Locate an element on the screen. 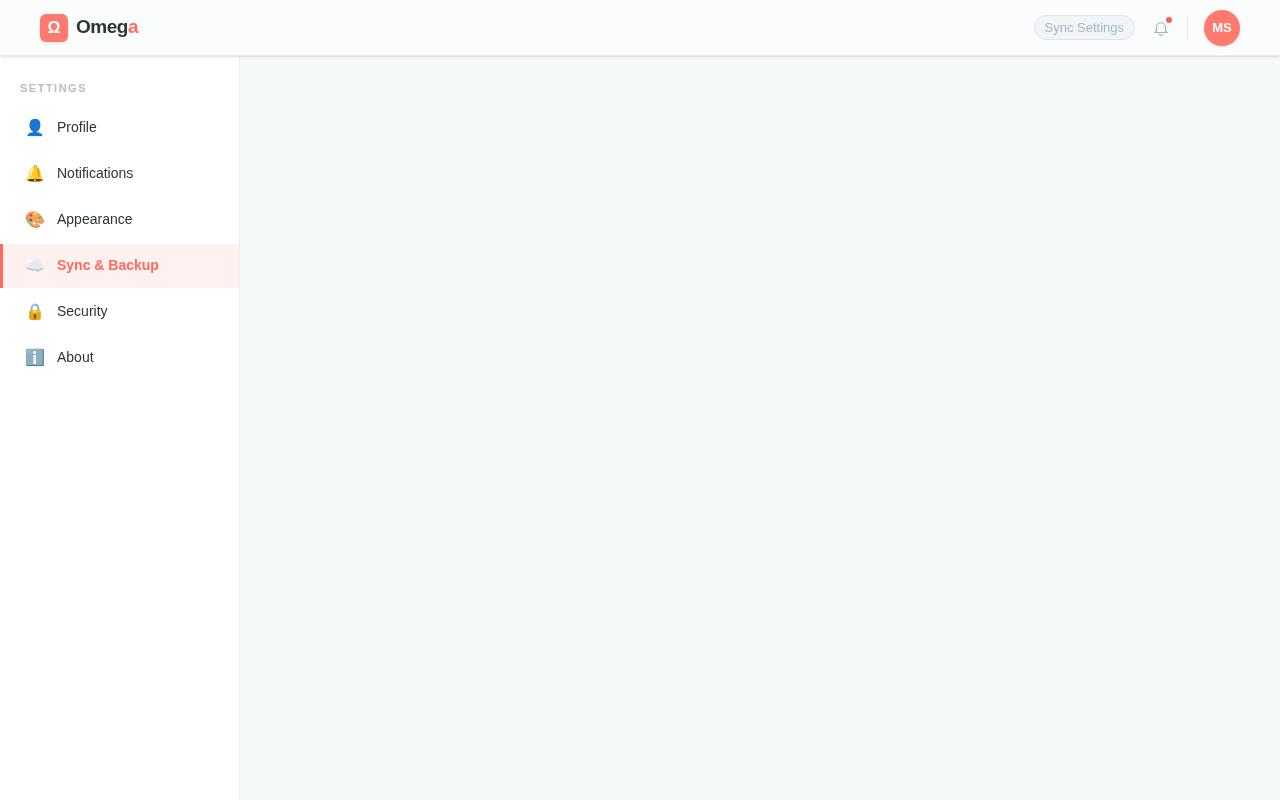 The height and width of the screenshot is (800, 1280). sidebar-heading: SETTINGS is located at coordinates (53, 88).